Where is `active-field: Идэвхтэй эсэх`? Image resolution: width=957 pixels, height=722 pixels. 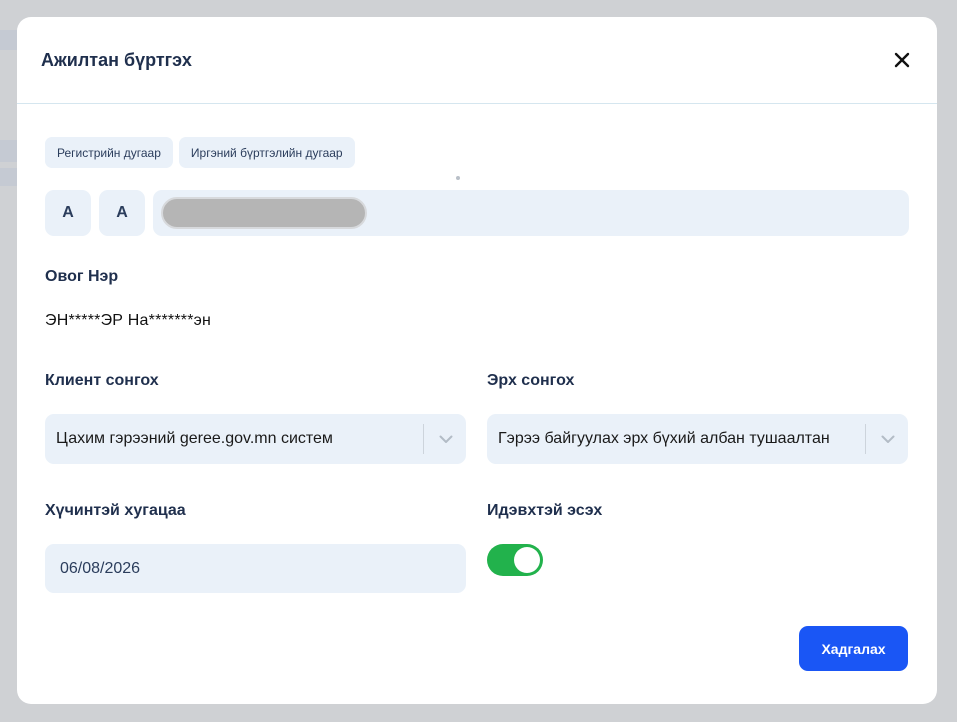 active-field: Идэвхтэй эсэх is located at coordinates (697, 547).